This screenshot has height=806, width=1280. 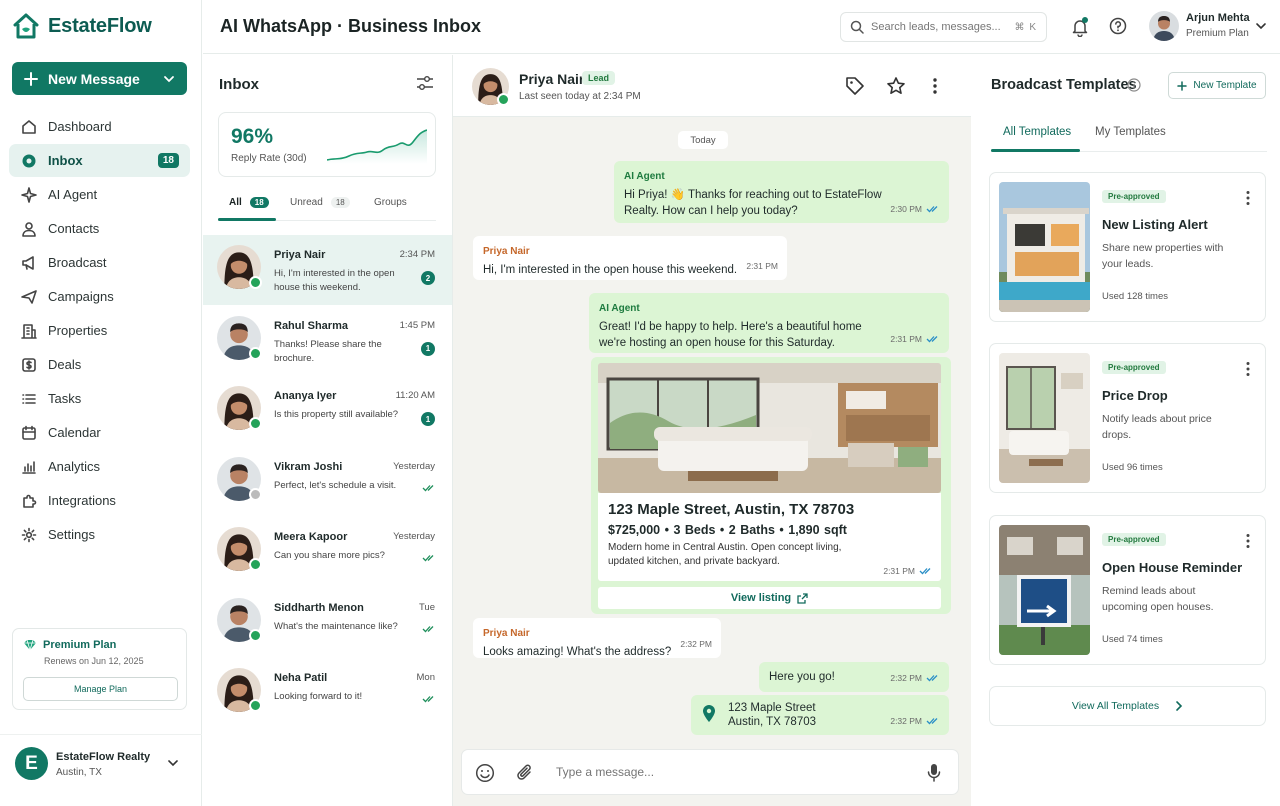 I want to click on star-icon, so click(x=896, y=86).